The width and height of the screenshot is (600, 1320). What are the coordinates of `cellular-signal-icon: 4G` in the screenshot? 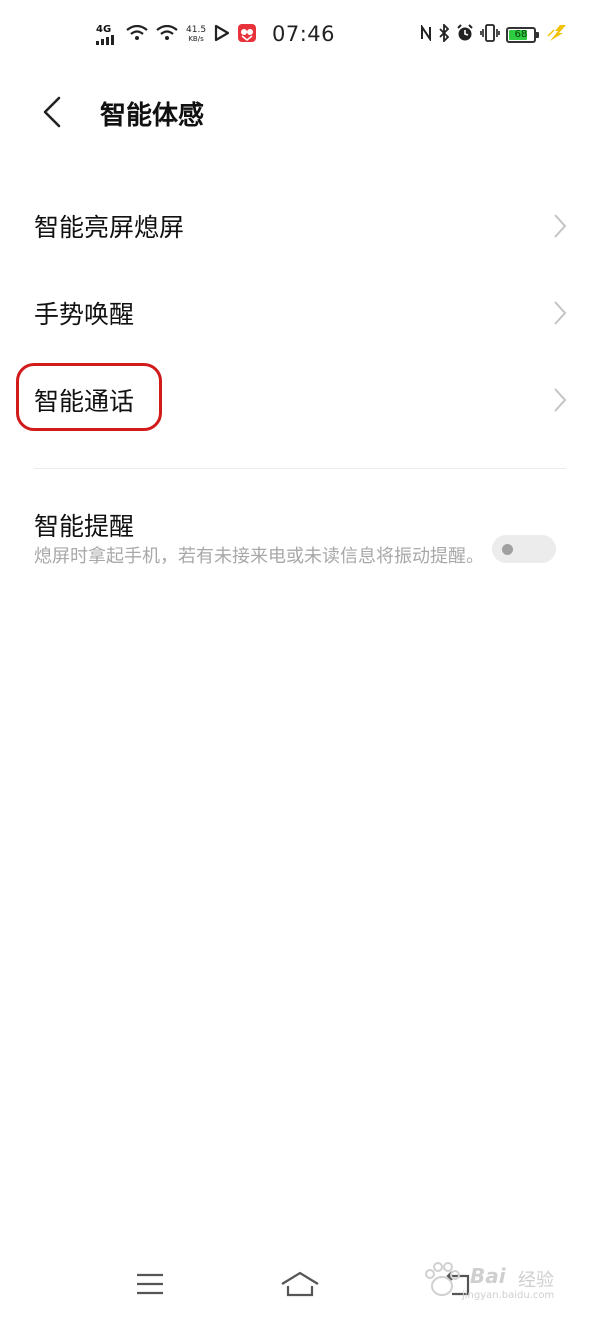 It's located at (107, 35).